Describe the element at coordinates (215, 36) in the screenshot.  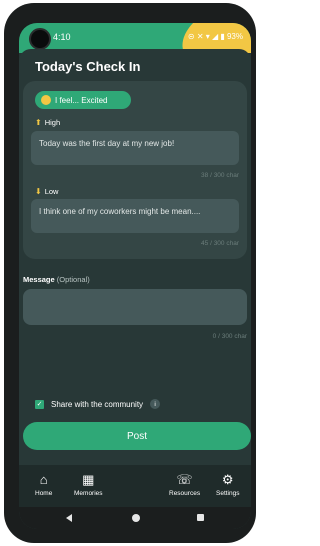
I see `status-icons: ⊝ ✕ ▾ ◢ ▮ 93%` at that location.